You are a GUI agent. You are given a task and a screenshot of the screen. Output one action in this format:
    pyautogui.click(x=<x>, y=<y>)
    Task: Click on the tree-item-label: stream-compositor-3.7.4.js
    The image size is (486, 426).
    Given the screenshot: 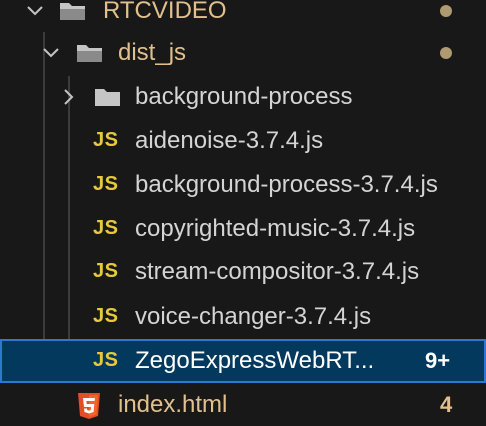 What is the action you would take?
    pyautogui.click(x=277, y=271)
    